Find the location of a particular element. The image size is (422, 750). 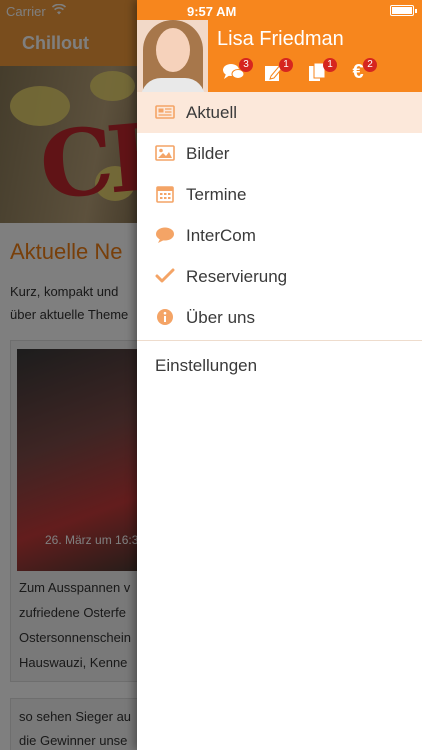

menu-label: Über uns is located at coordinates (220, 317).